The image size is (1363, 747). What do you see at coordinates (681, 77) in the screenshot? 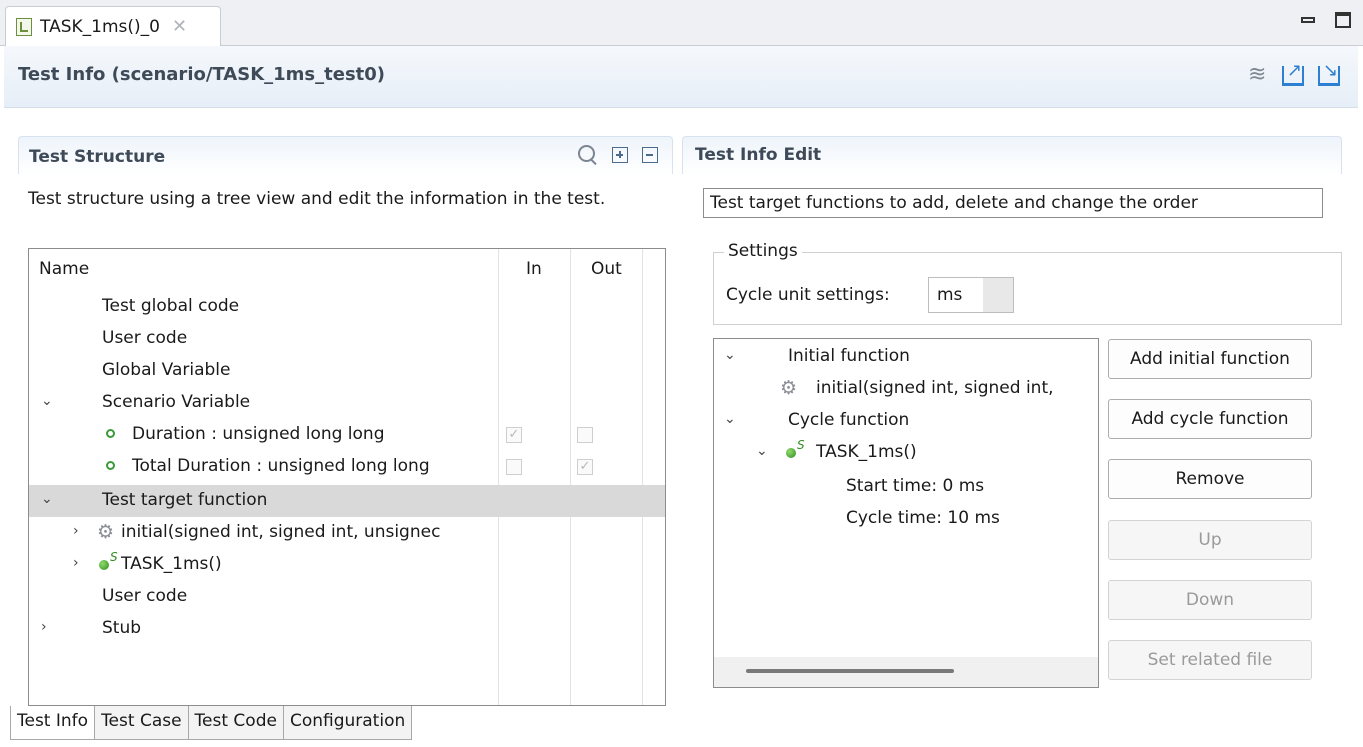
I see `form-header: Test Info (scenario/TASK_1ms_test0)` at bounding box center [681, 77].